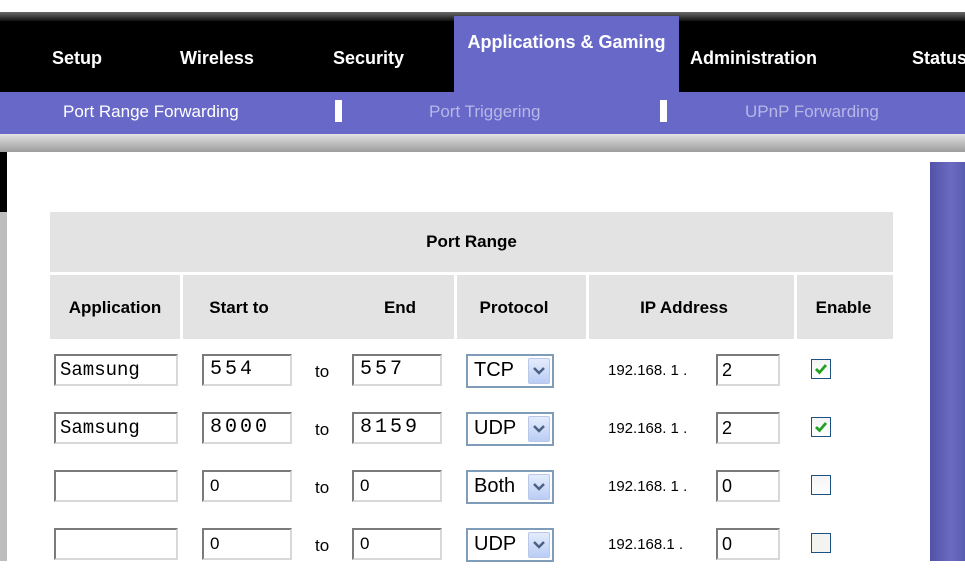 The width and height of the screenshot is (965, 586). I want to click on subtab-port-triggering: Port Triggering, so click(485, 112).